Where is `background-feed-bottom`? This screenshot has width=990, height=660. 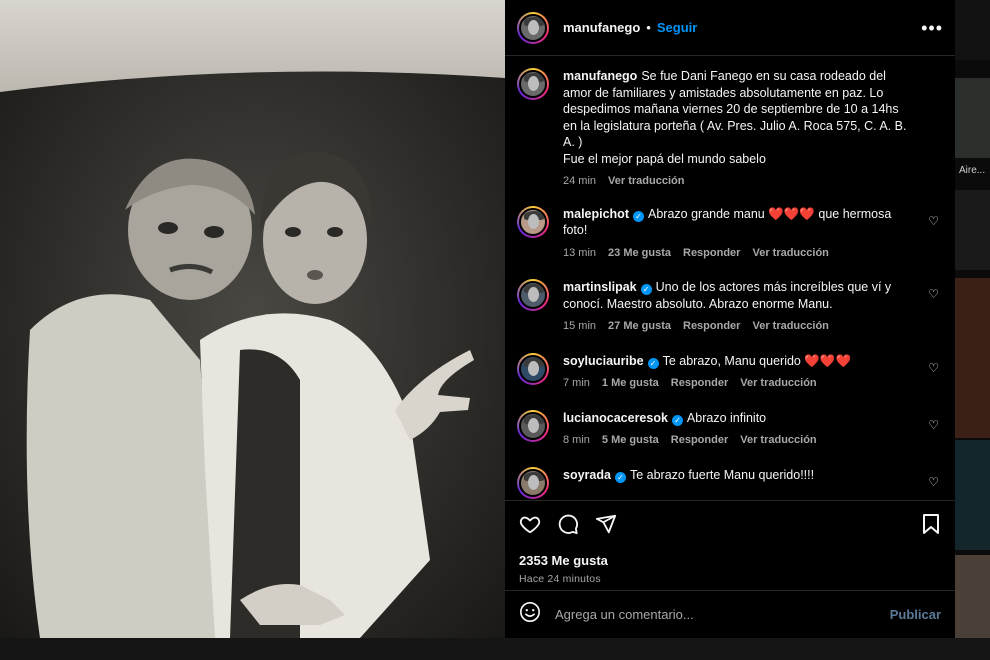 background-feed-bottom is located at coordinates (495, 649).